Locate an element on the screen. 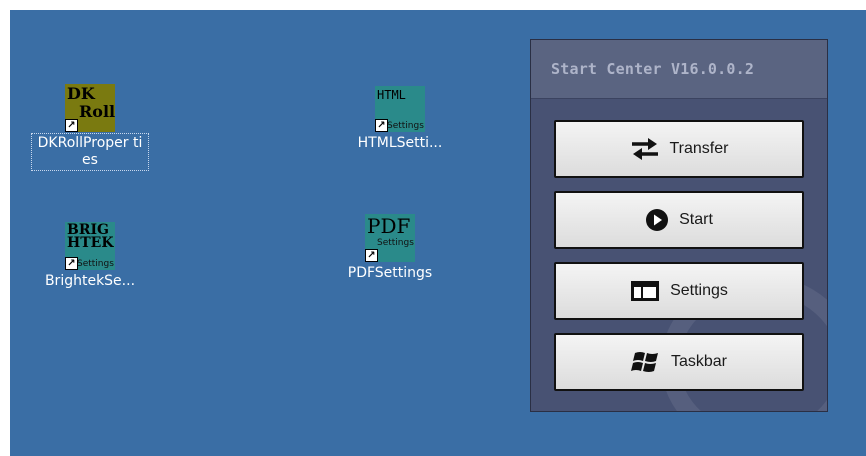  desktop-icon-label: PDFSettings is located at coordinates (390, 273).